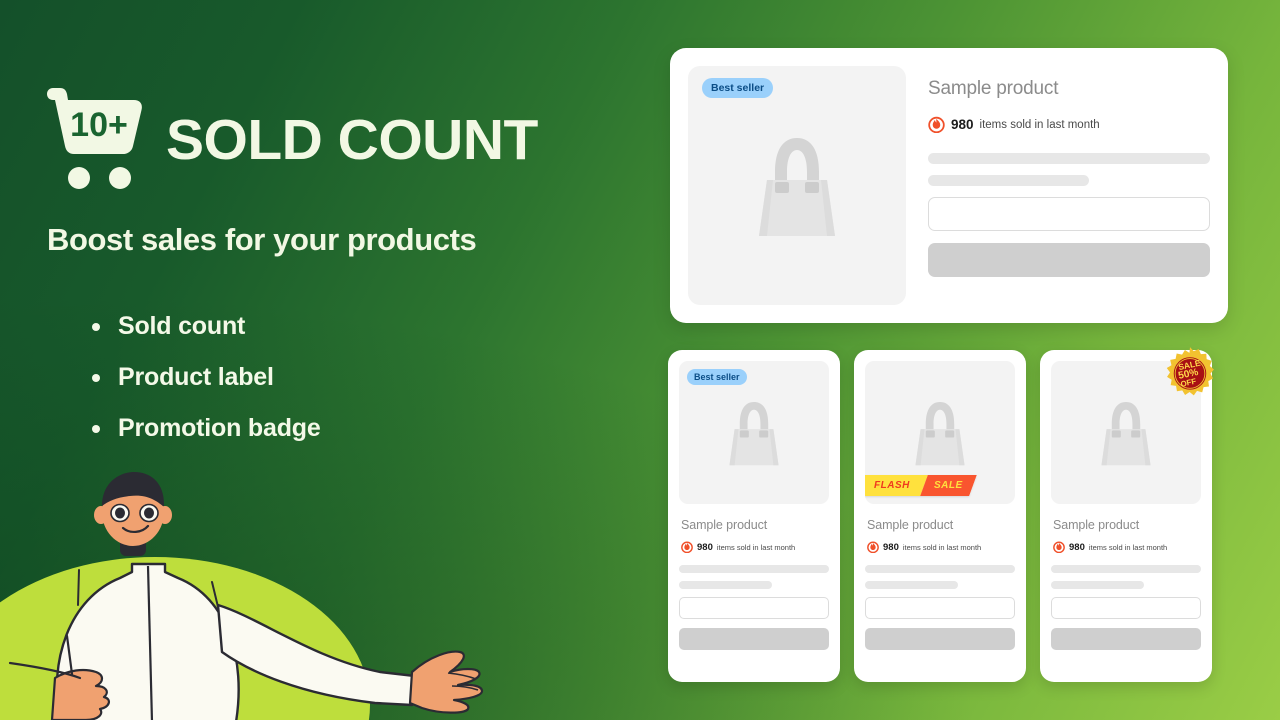 This screenshot has height=720, width=1280. What do you see at coordinates (262, 239) in the screenshot?
I see `tagline: Boost sales for your products` at bounding box center [262, 239].